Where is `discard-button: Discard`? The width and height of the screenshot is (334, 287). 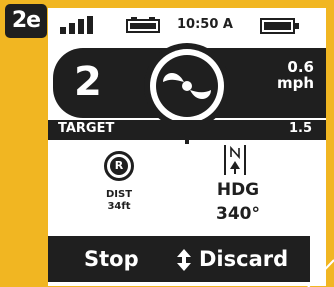
discard-button: Discard is located at coordinates (243, 259).